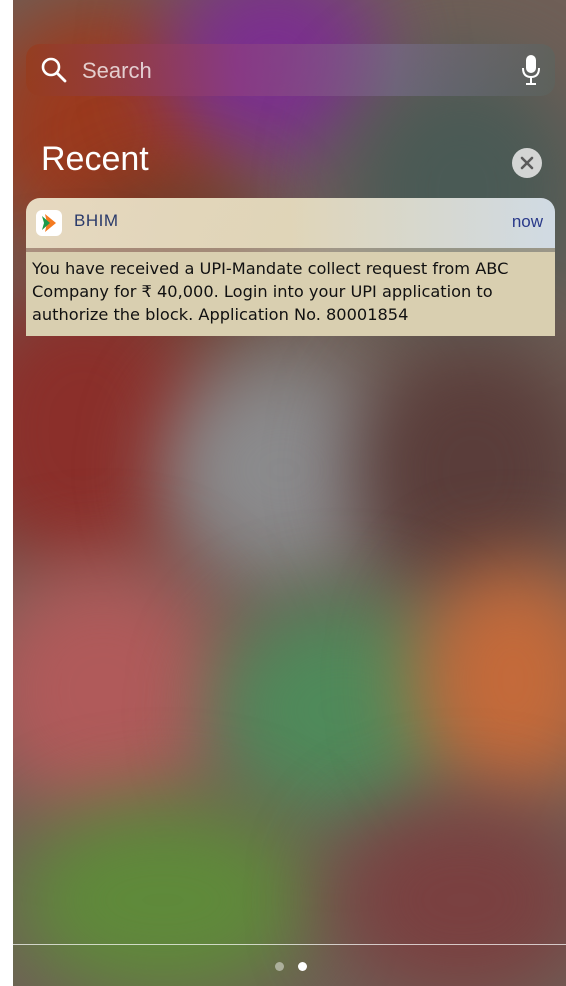  Describe the element at coordinates (96, 220) in the screenshot. I see `notification-app-name: BHIM` at that location.